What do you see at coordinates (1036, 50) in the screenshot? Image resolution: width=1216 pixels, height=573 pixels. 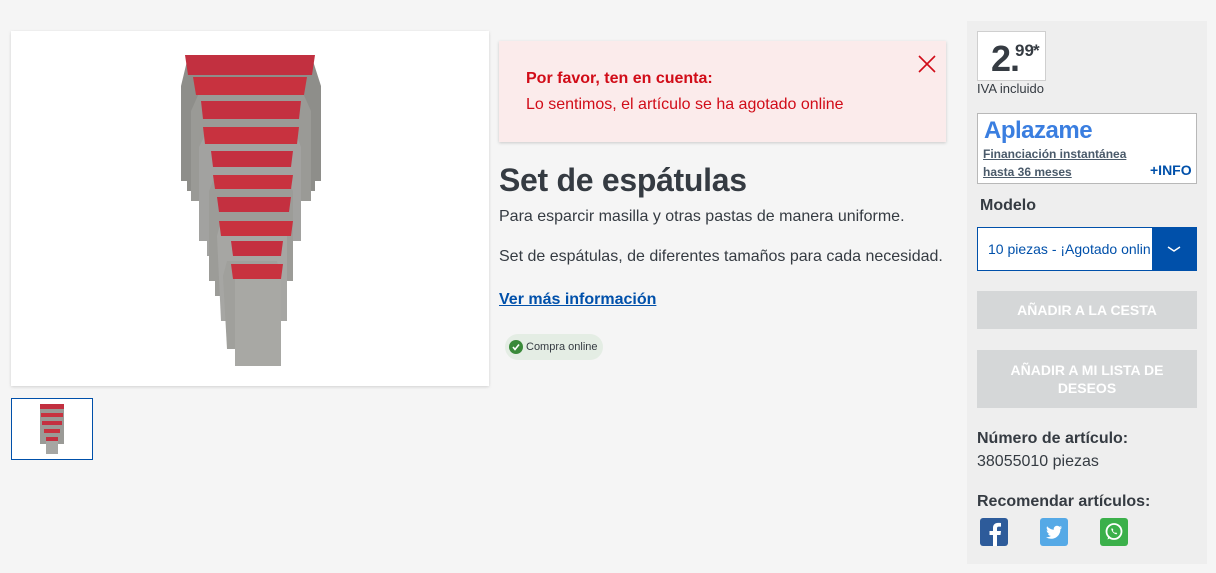 I see `price-asterisk: *` at bounding box center [1036, 50].